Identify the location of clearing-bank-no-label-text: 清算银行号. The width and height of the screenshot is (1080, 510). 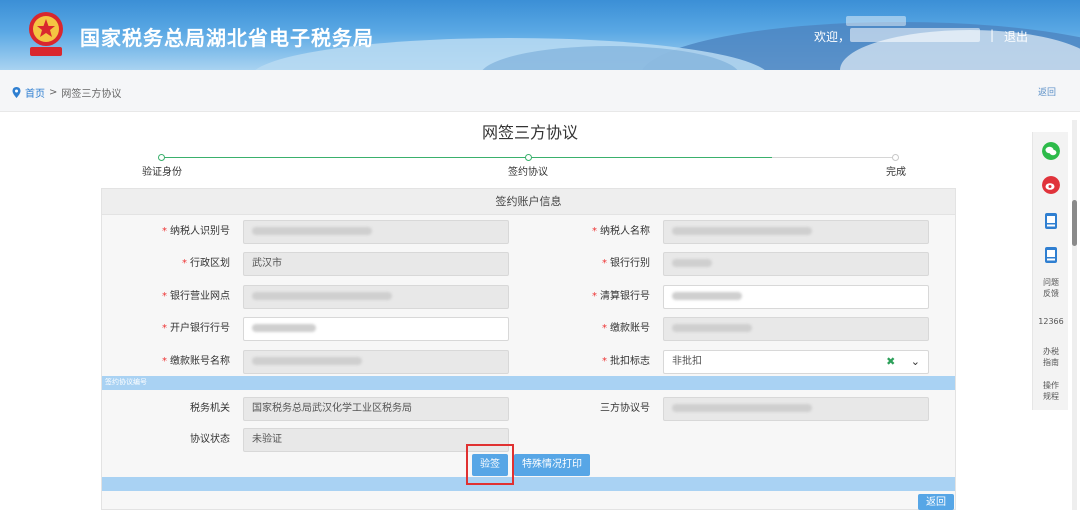
(625, 296).